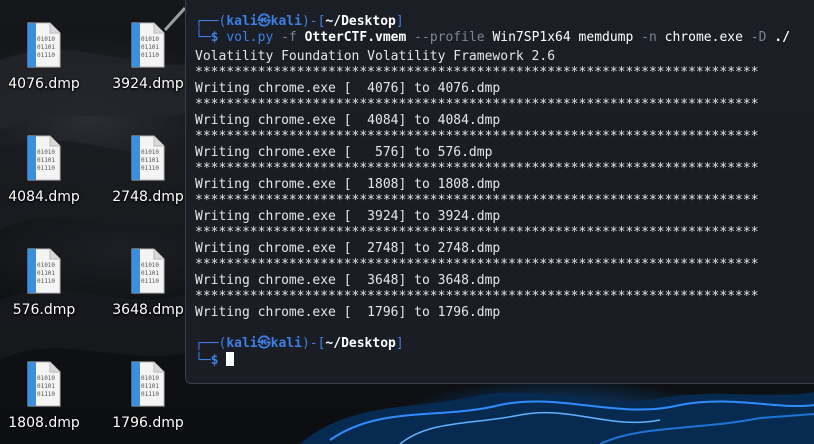 The height and width of the screenshot is (444, 814). Describe the element at coordinates (348, 88) in the screenshot. I see `output-line: Writing chrome.exe [ 4076] to 4076.dmp` at that location.